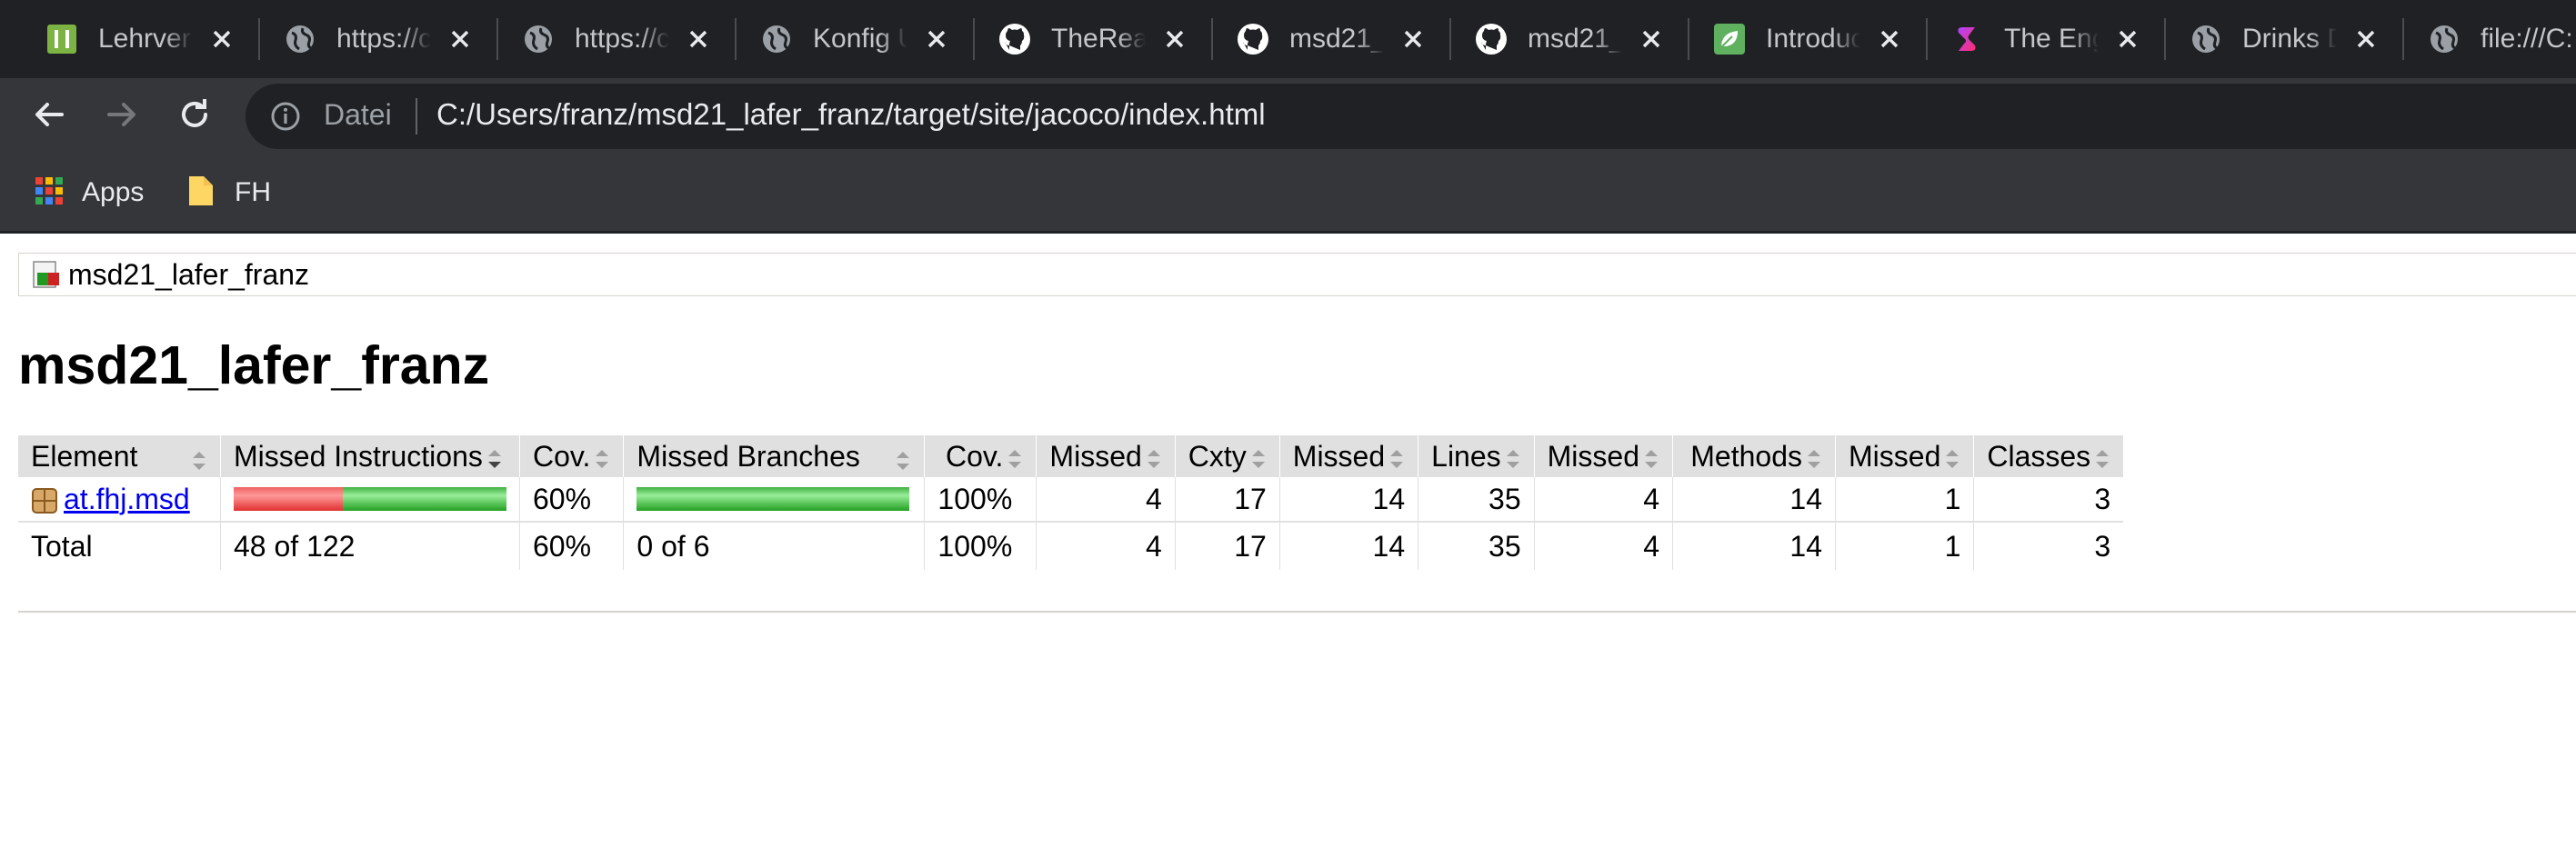  Describe the element at coordinates (980, 456) in the screenshot. I see `column-header-branch-coverage: Cov.` at that location.